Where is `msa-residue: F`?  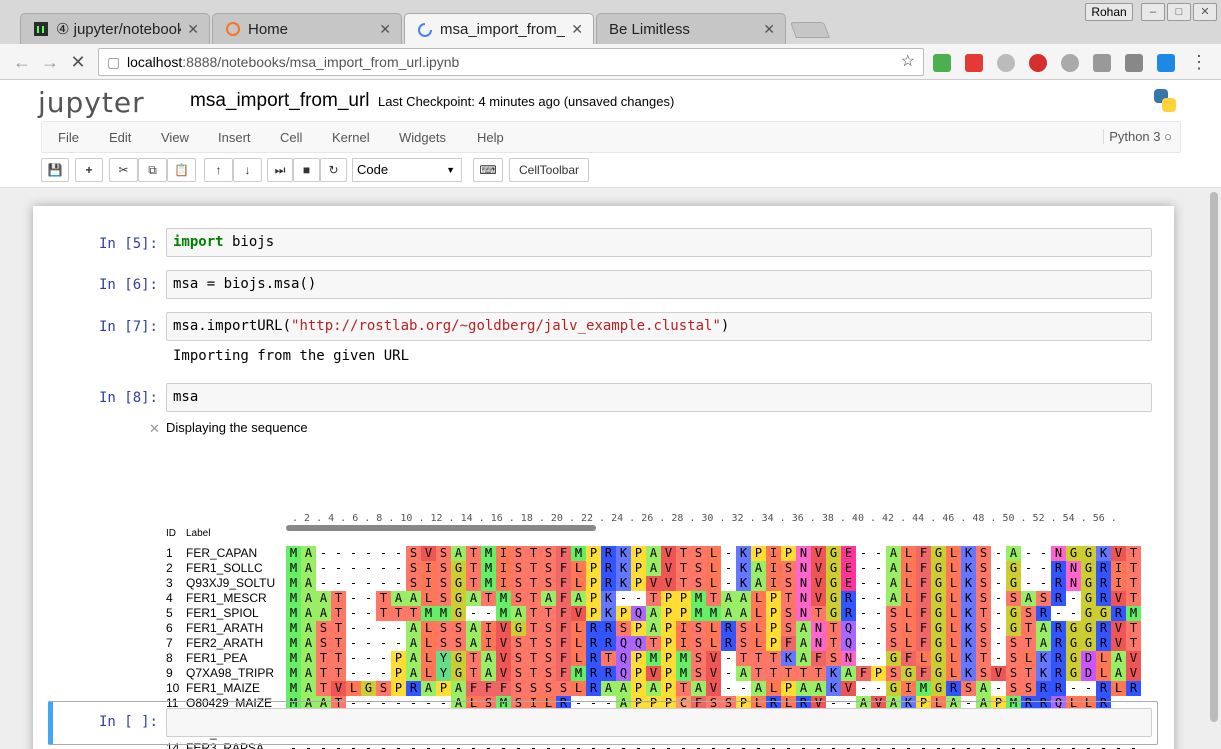 msa-residue: F is located at coordinates (923, 613).